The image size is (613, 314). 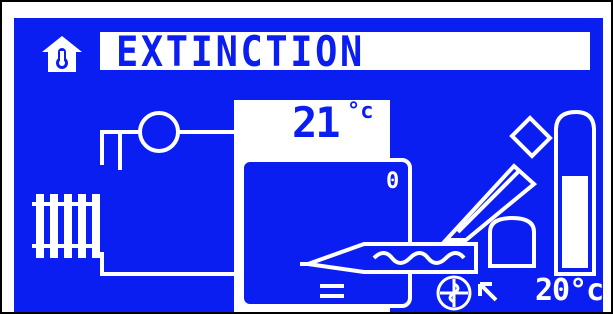 I want to click on arrow-icon, so click(x=488, y=292).